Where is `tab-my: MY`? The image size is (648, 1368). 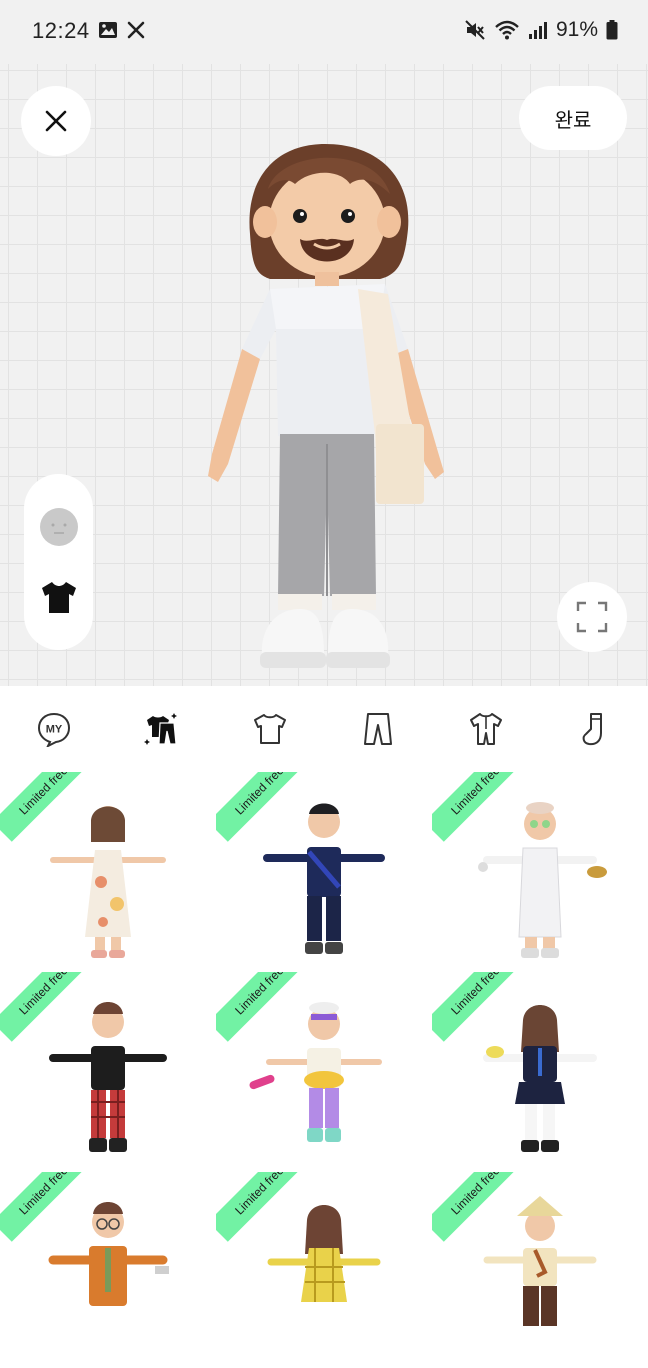
tab-my: MY is located at coordinates (54, 729).